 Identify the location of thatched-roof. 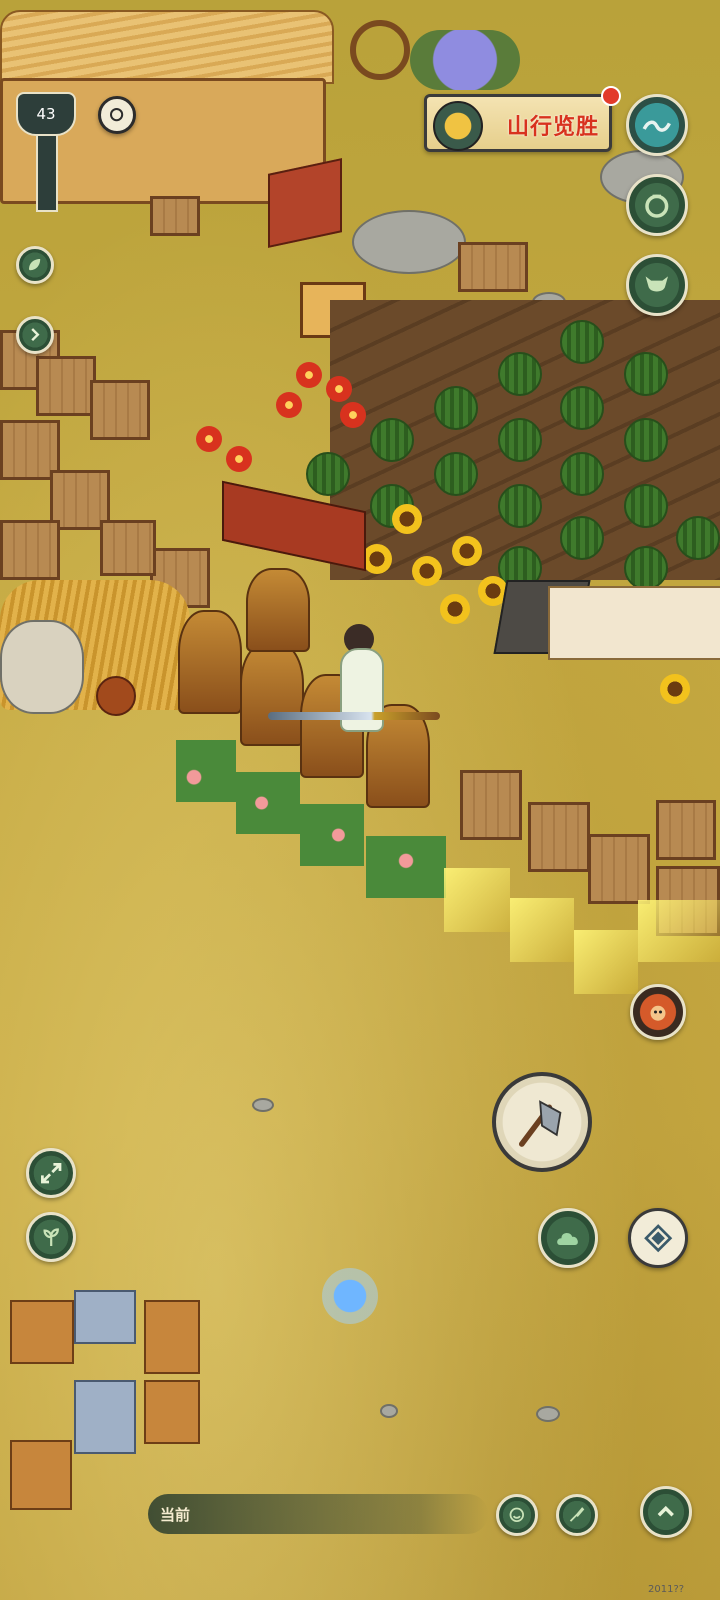
(167, 47).